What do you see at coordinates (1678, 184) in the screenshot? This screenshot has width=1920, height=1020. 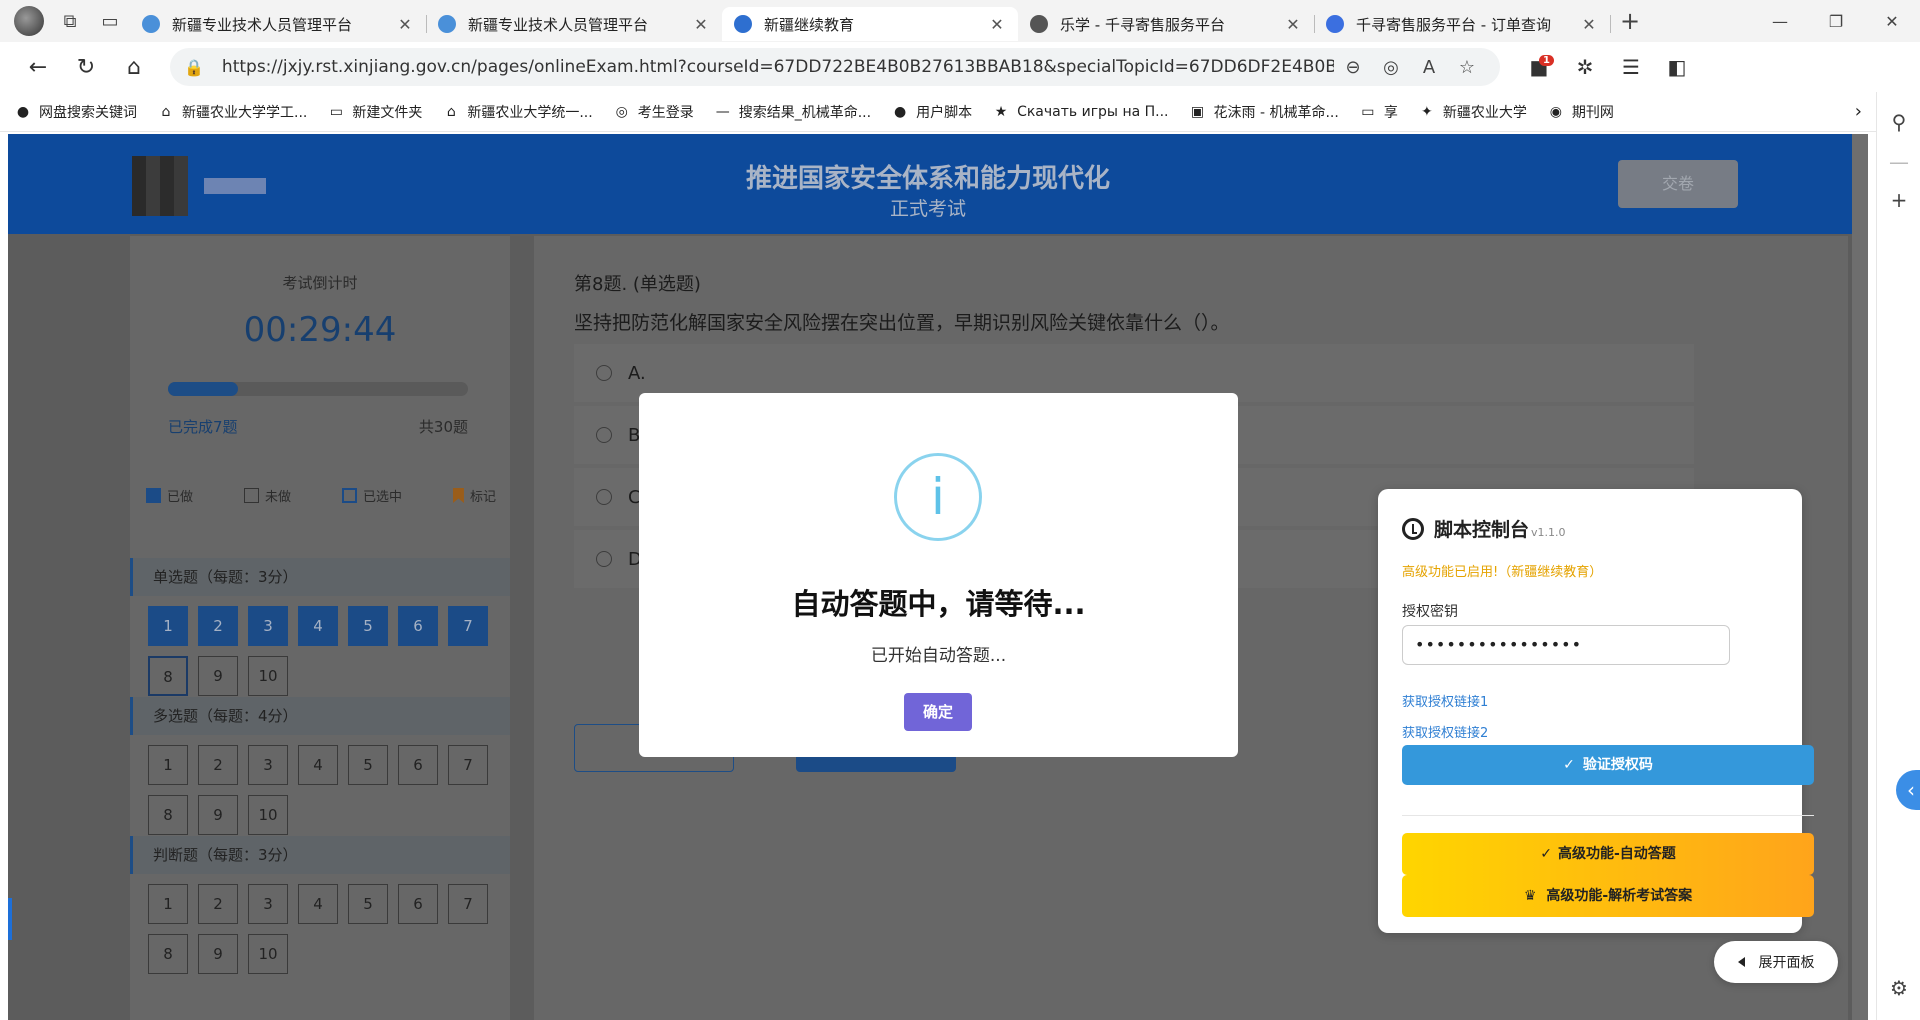 I see `submit-exam-button: 交卷` at bounding box center [1678, 184].